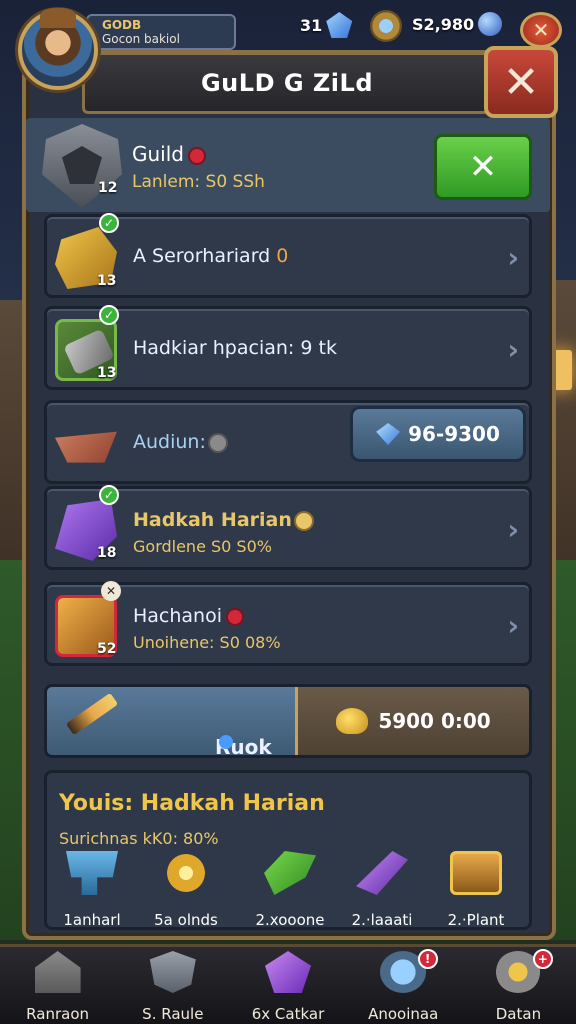 The width and height of the screenshot is (576, 1024). I want to click on reward-item: 5a olnds, so click(186, 890).